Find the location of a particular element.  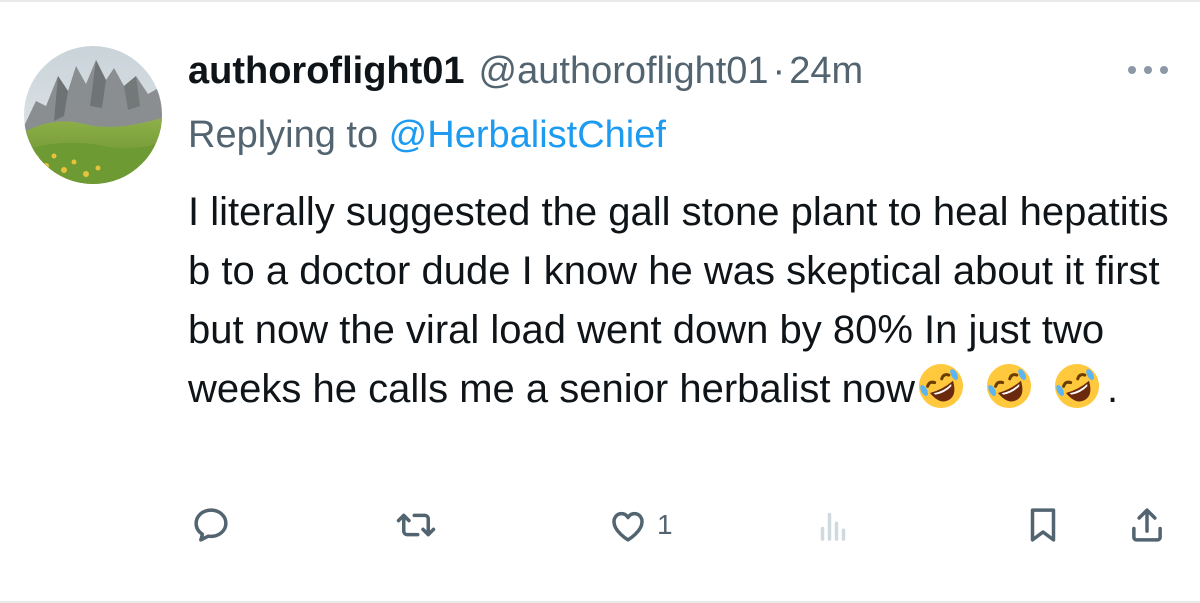

replying-to: Replying to @HerbalistChief is located at coordinates (427, 135).